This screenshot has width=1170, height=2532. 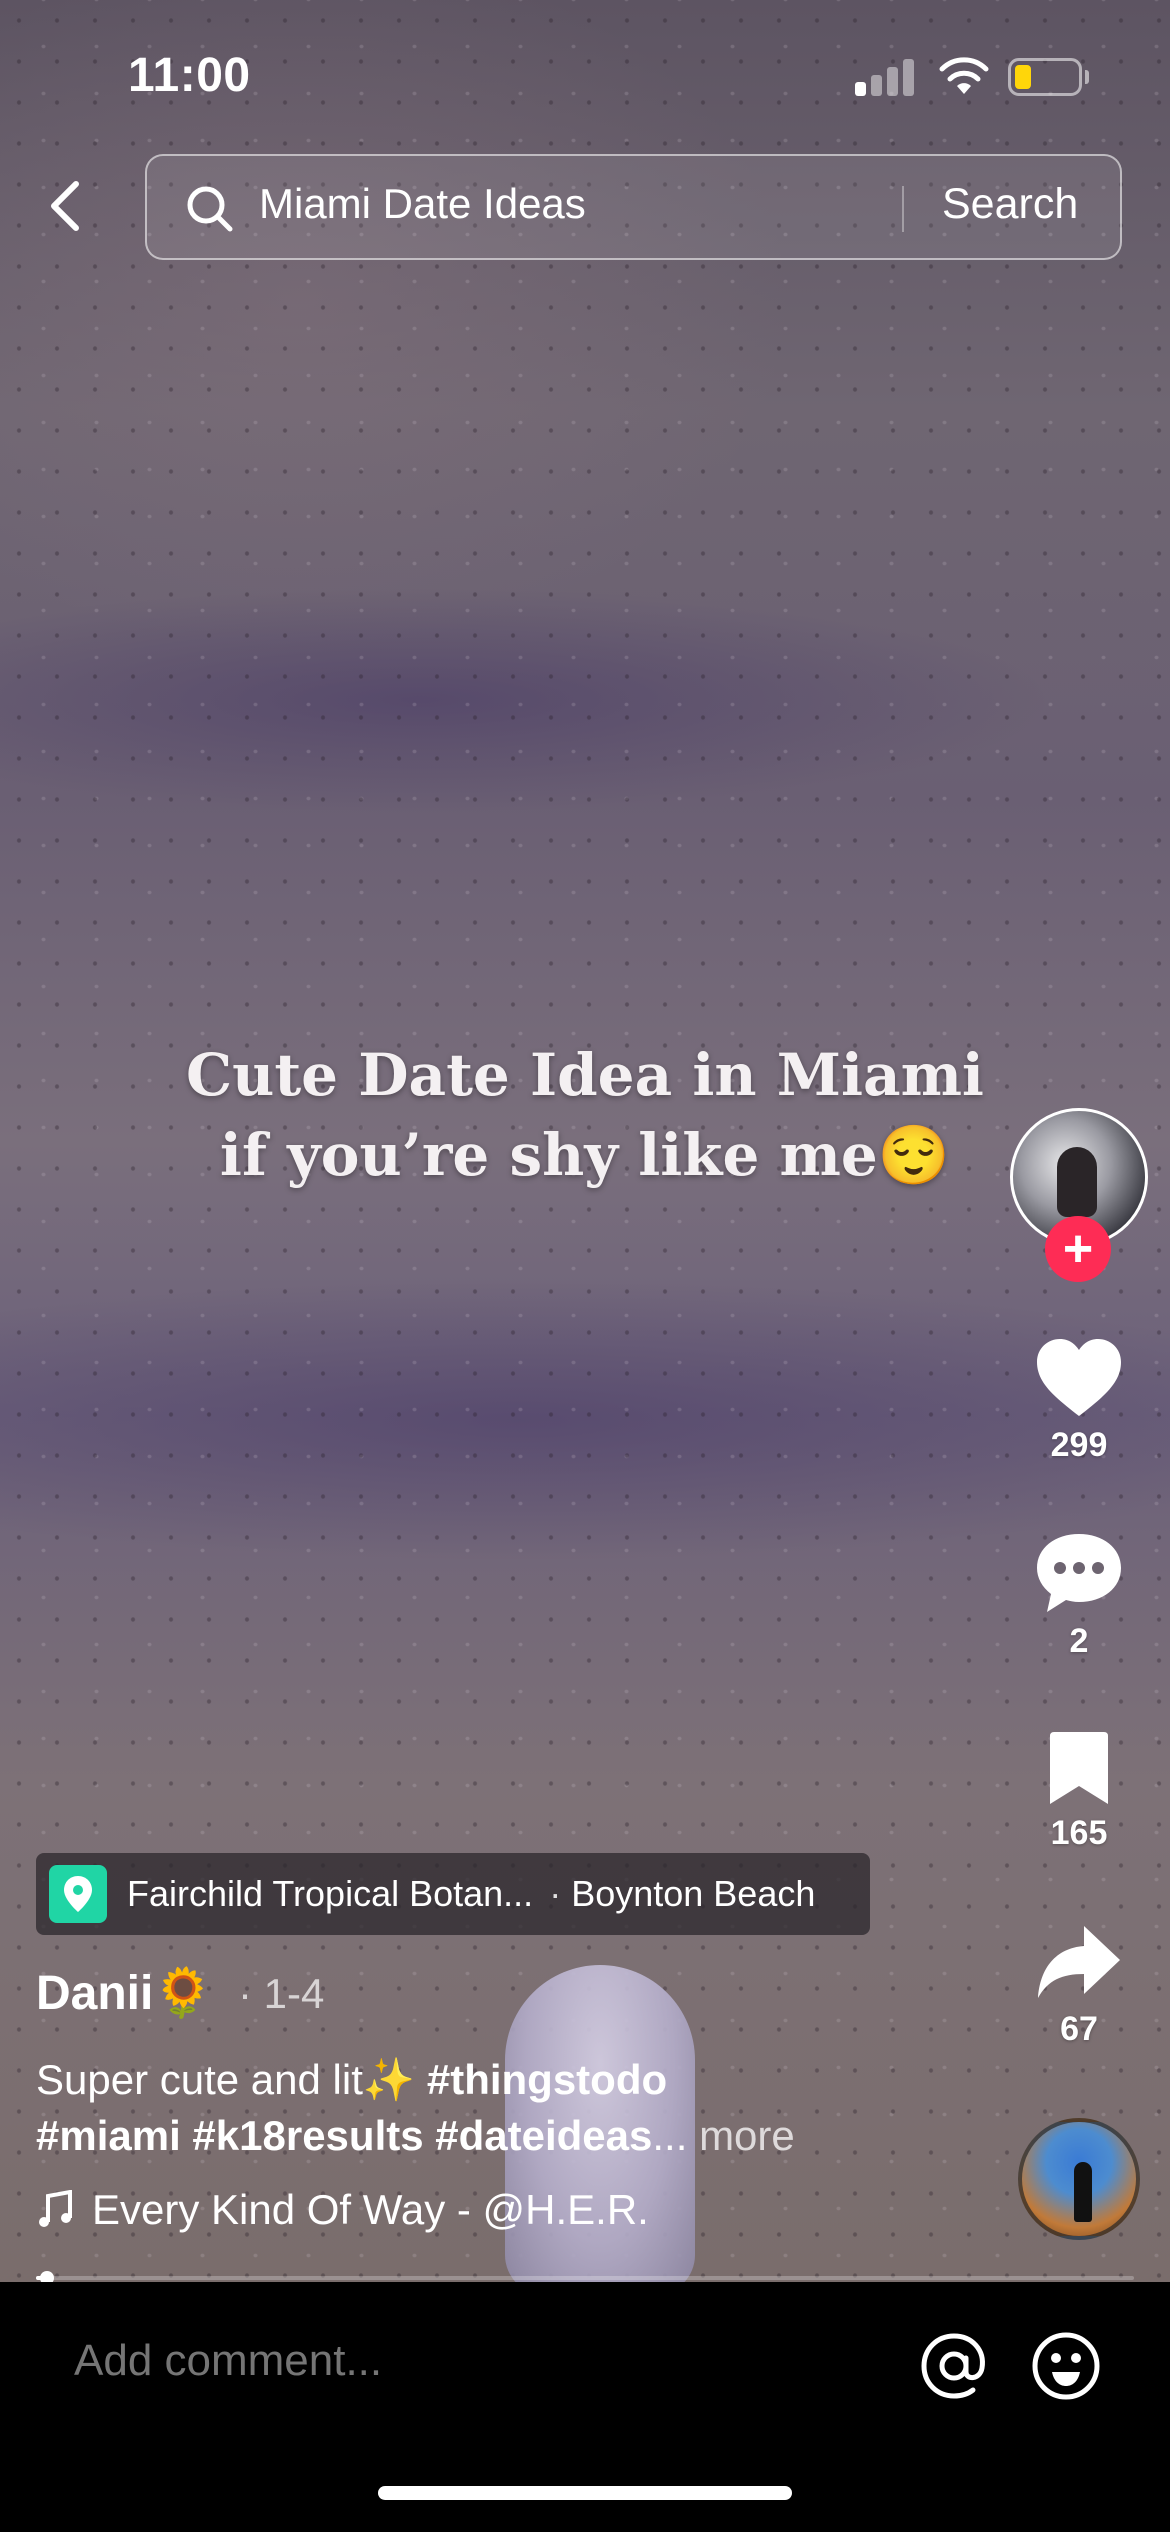 What do you see at coordinates (281, 1993) in the screenshot?
I see `post-date: · 1-4` at bounding box center [281, 1993].